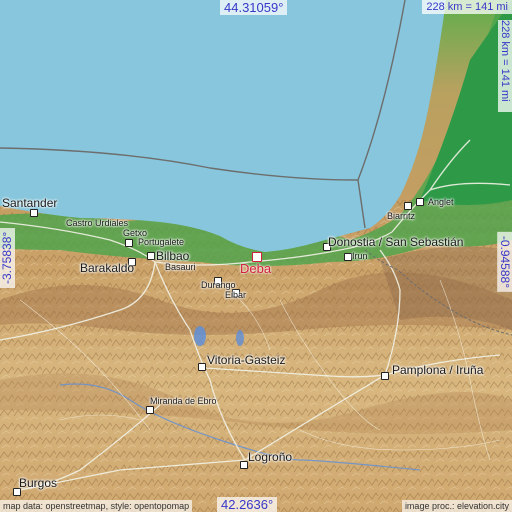 This screenshot has width=512, height=512. What do you see at coordinates (456, 506) in the screenshot?
I see `image-attribution: image proc.: elevation.city` at bounding box center [456, 506].